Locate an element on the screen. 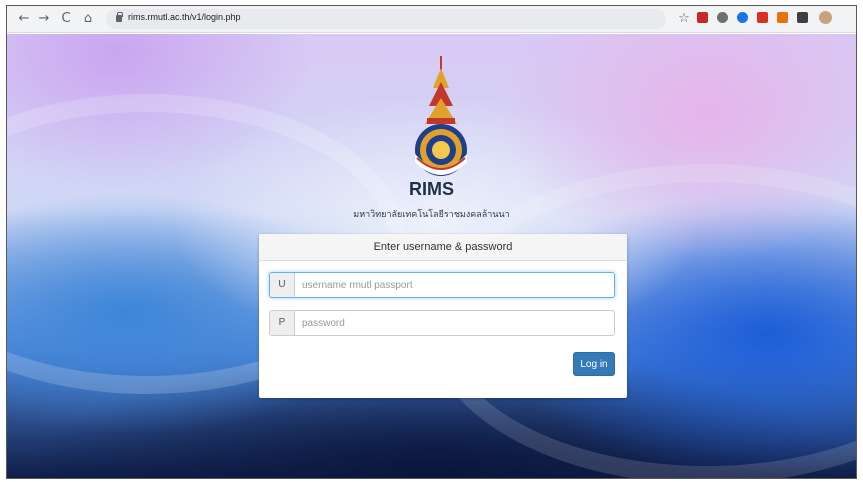 The height and width of the screenshot is (482, 863). username-addon: U is located at coordinates (282, 285).